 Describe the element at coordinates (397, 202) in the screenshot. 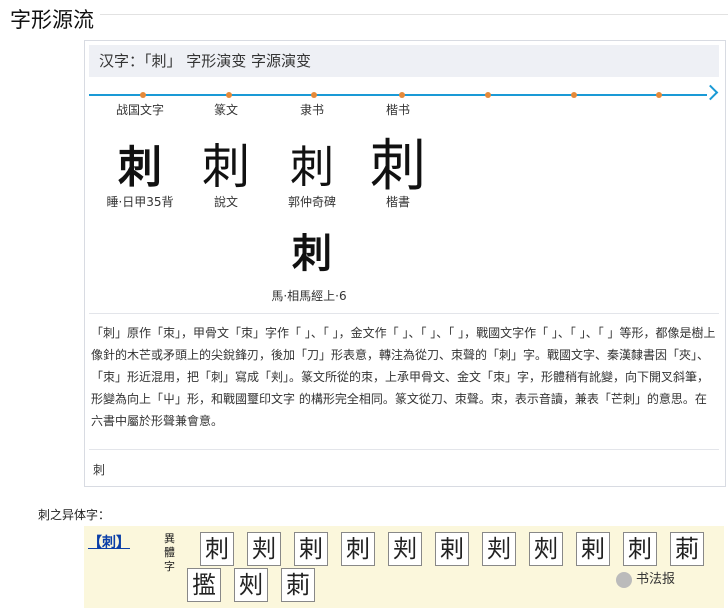

I see `glyph-caption: 楷書` at that location.